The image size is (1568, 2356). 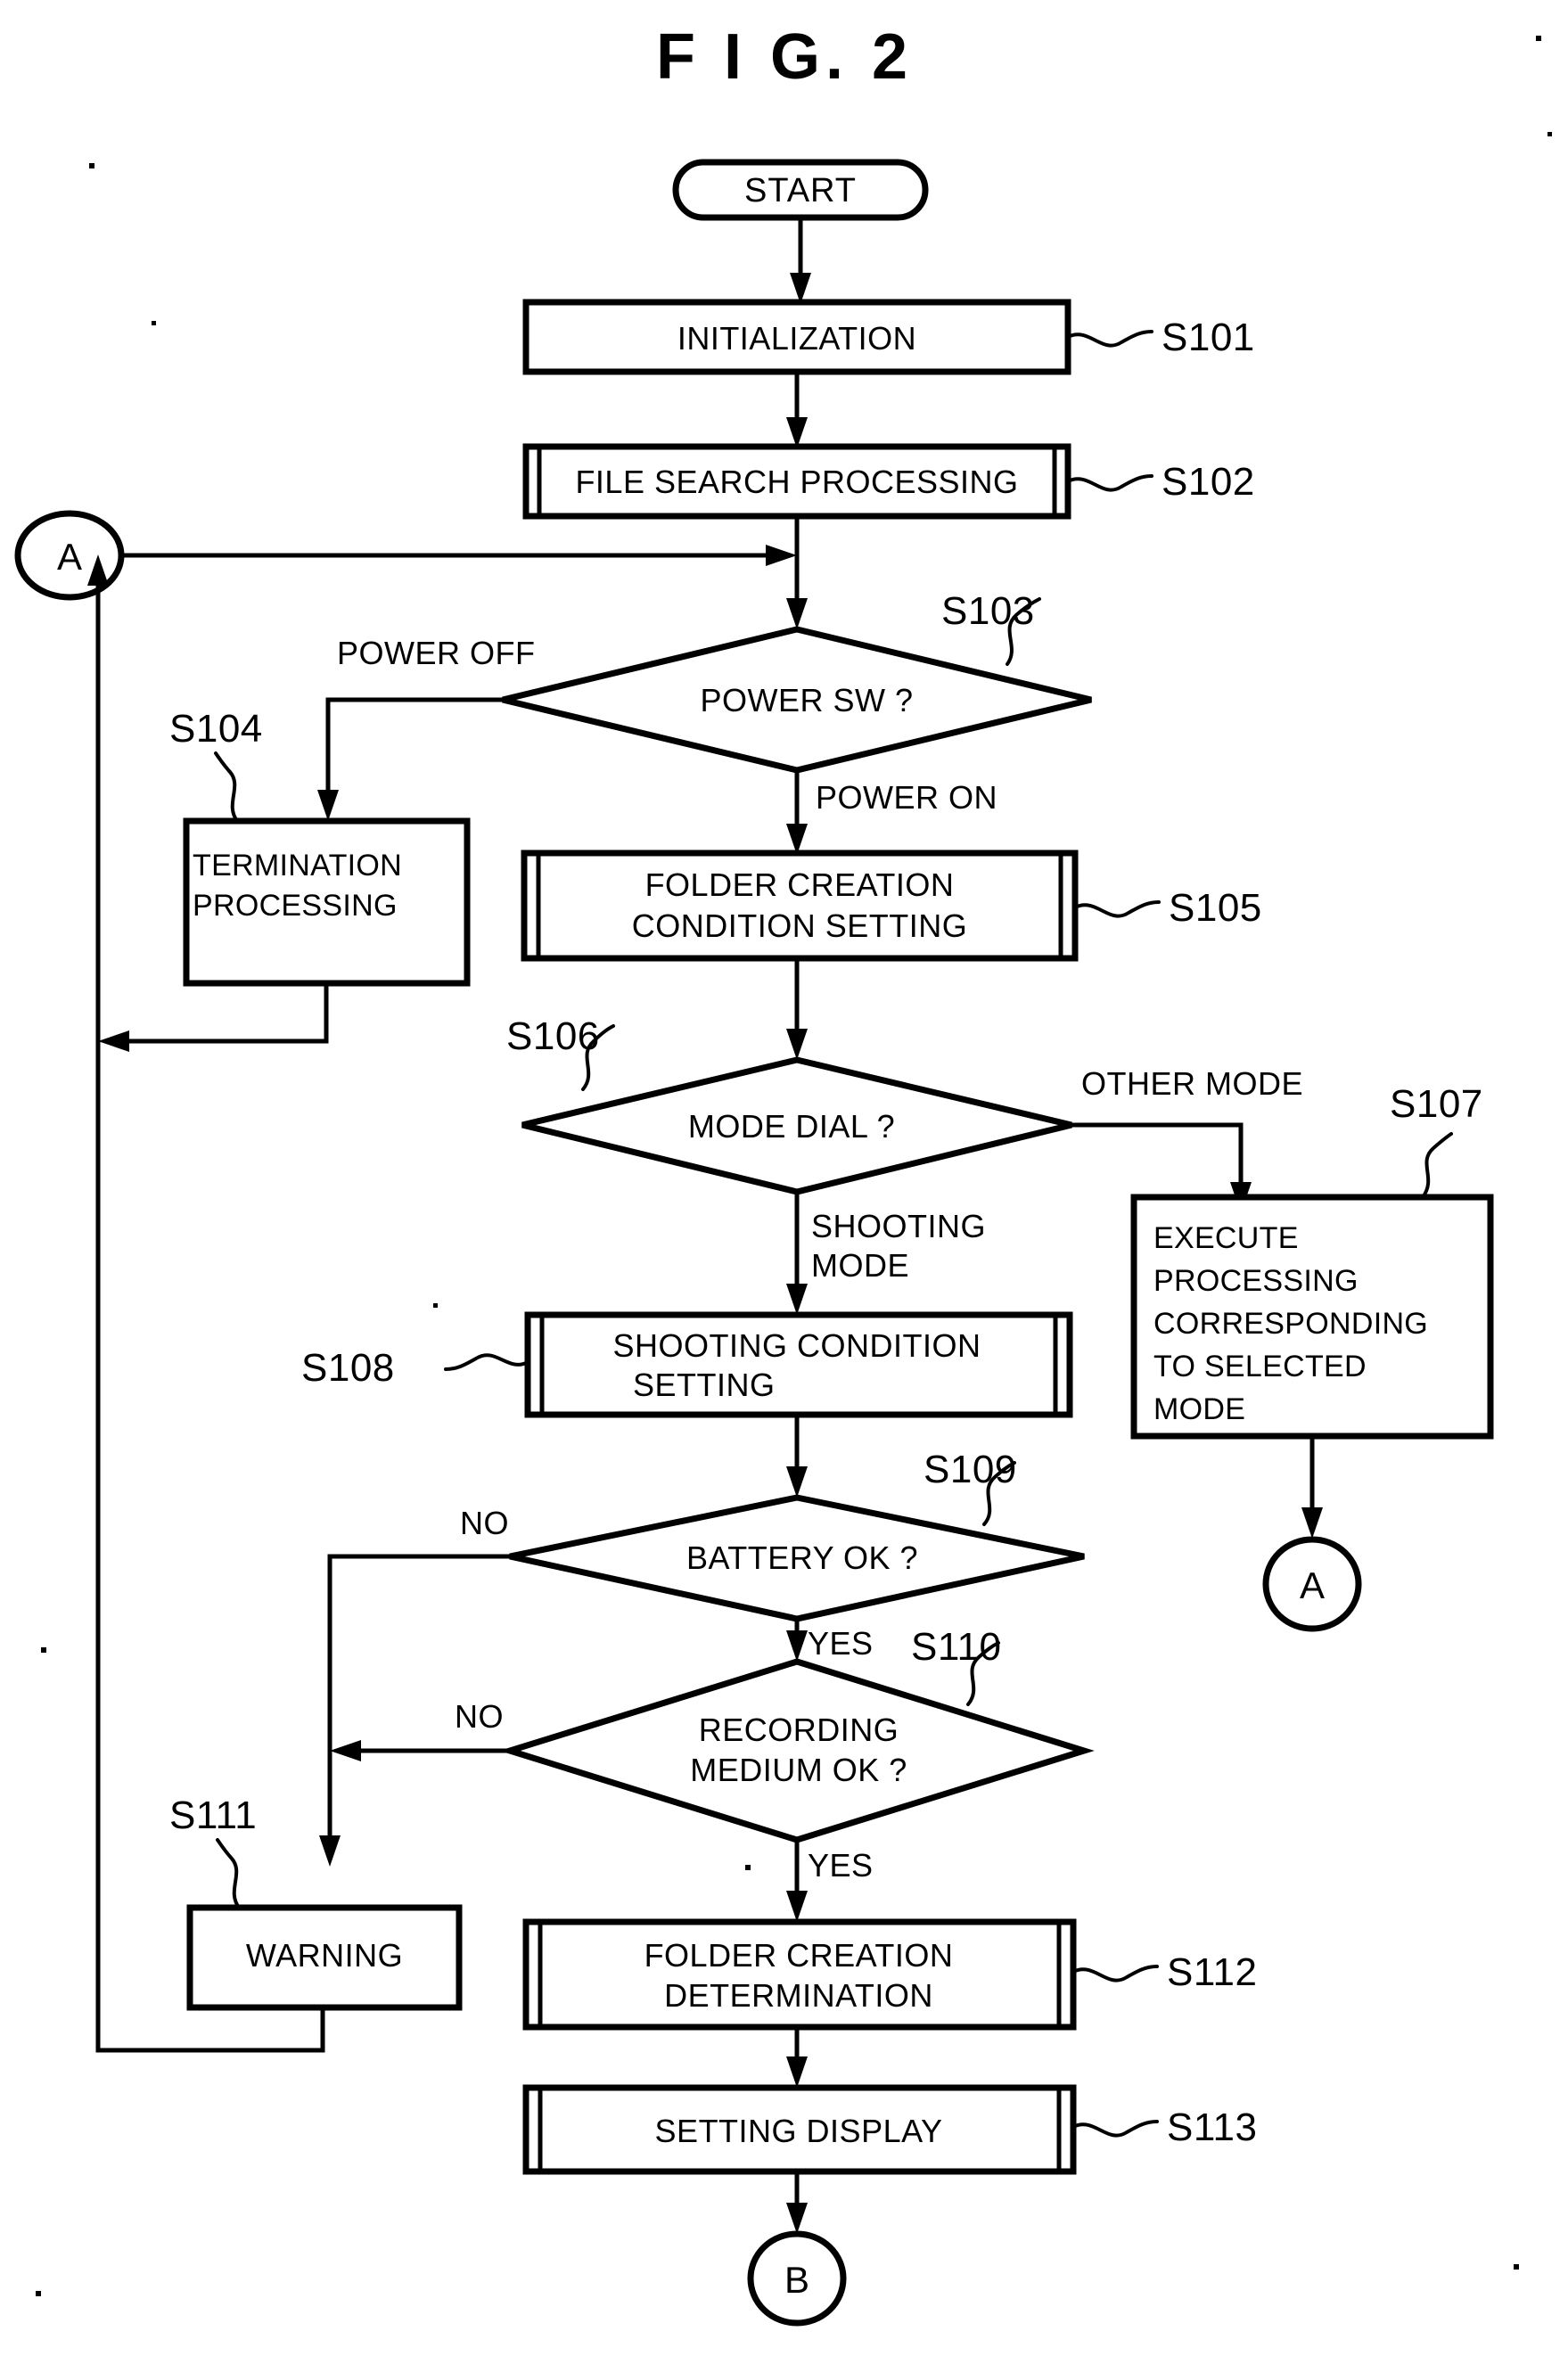 What do you see at coordinates (801, 190) in the screenshot?
I see `node-start: START` at bounding box center [801, 190].